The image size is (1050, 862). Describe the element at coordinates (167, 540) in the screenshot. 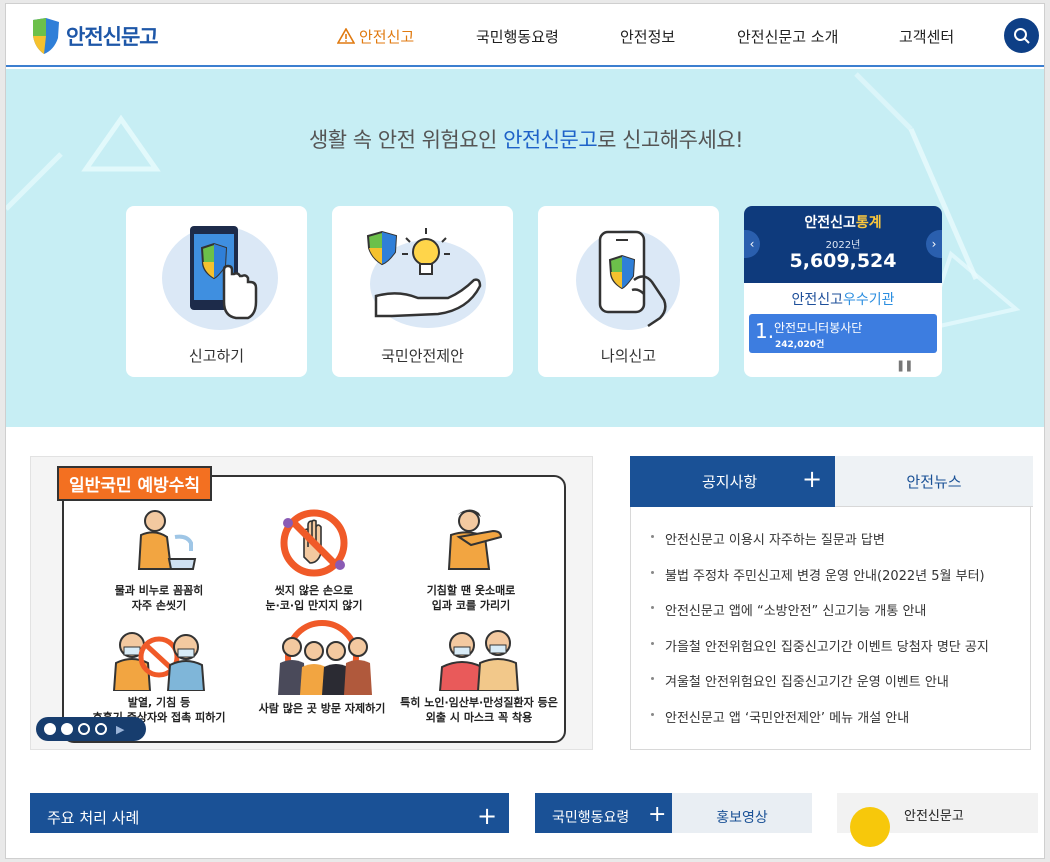

I see `handwashing-icon` at that location.